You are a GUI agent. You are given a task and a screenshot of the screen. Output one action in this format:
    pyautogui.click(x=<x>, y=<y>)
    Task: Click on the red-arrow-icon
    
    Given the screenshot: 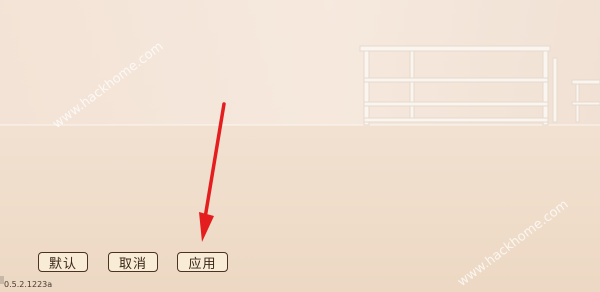 What is the action you would take?
    pyautogui.click(x=212, y=172)
    